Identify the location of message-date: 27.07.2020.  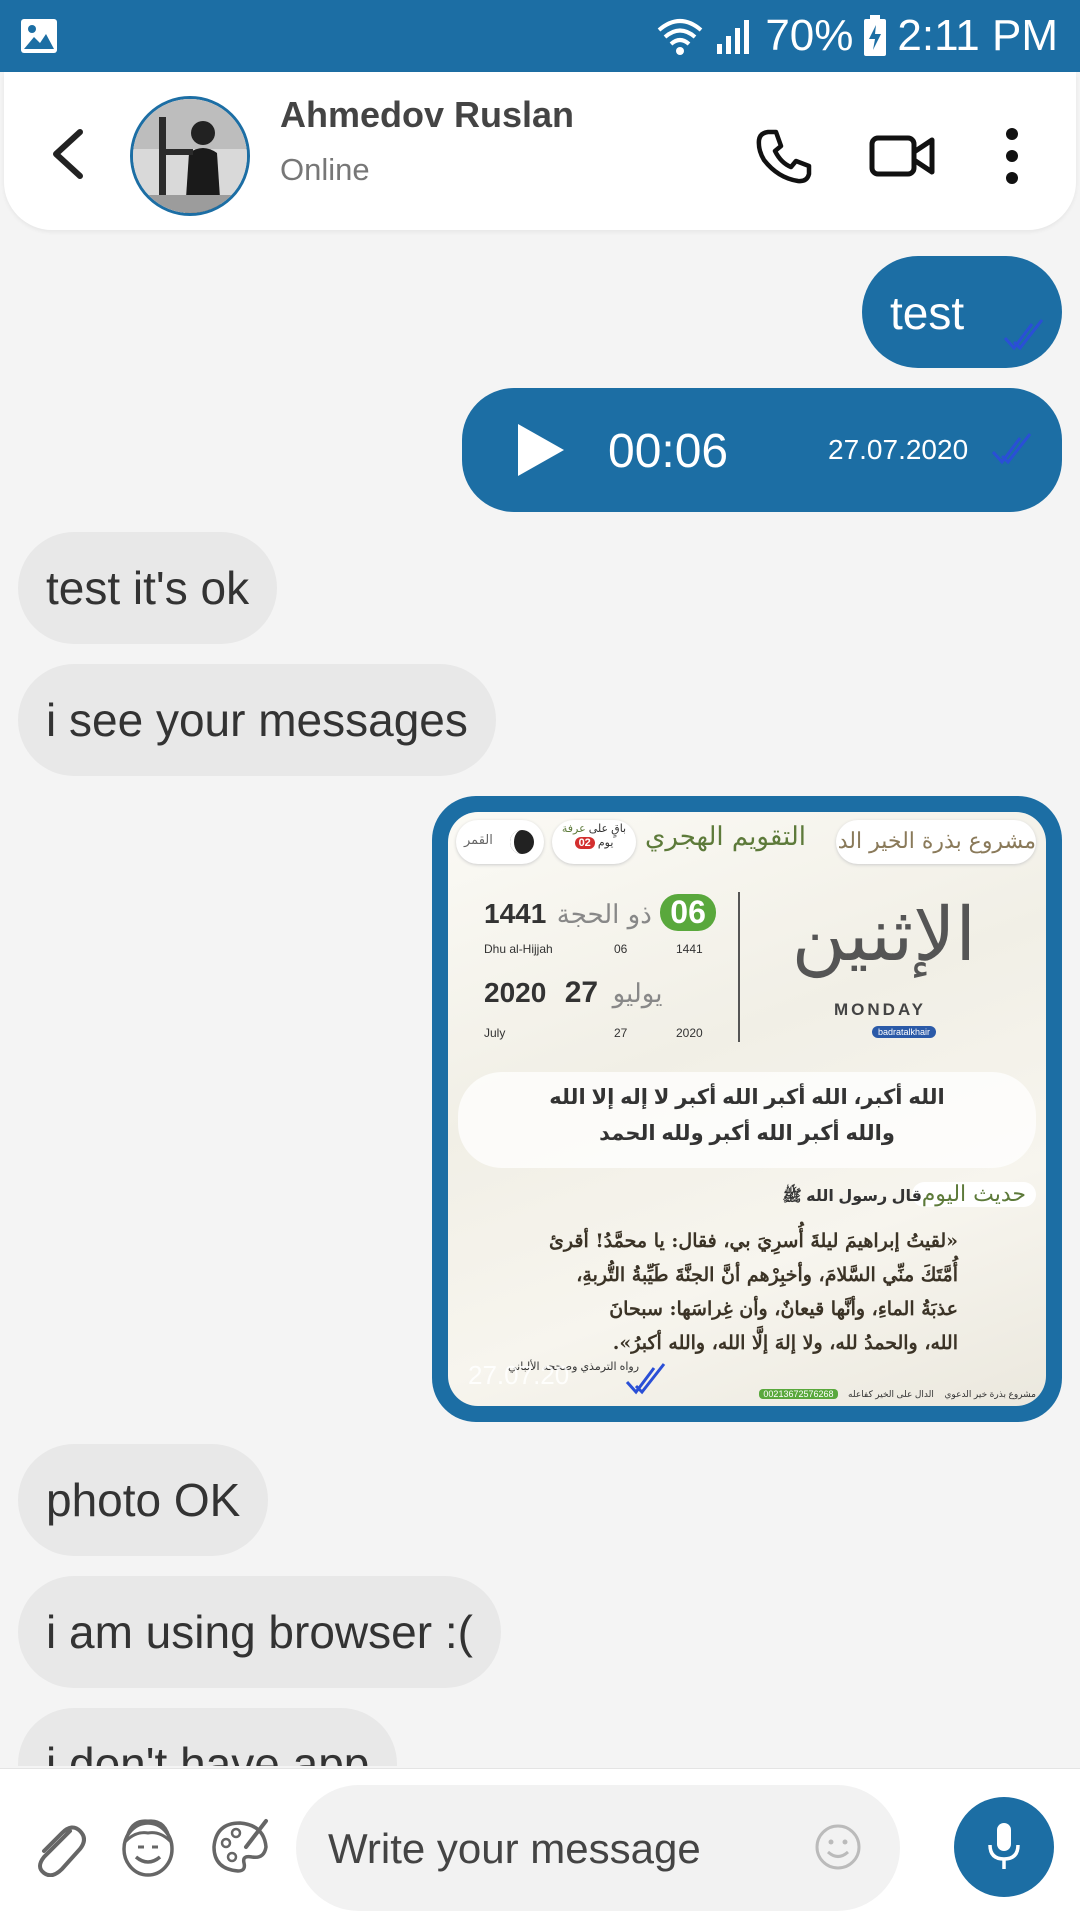
(898, 449).